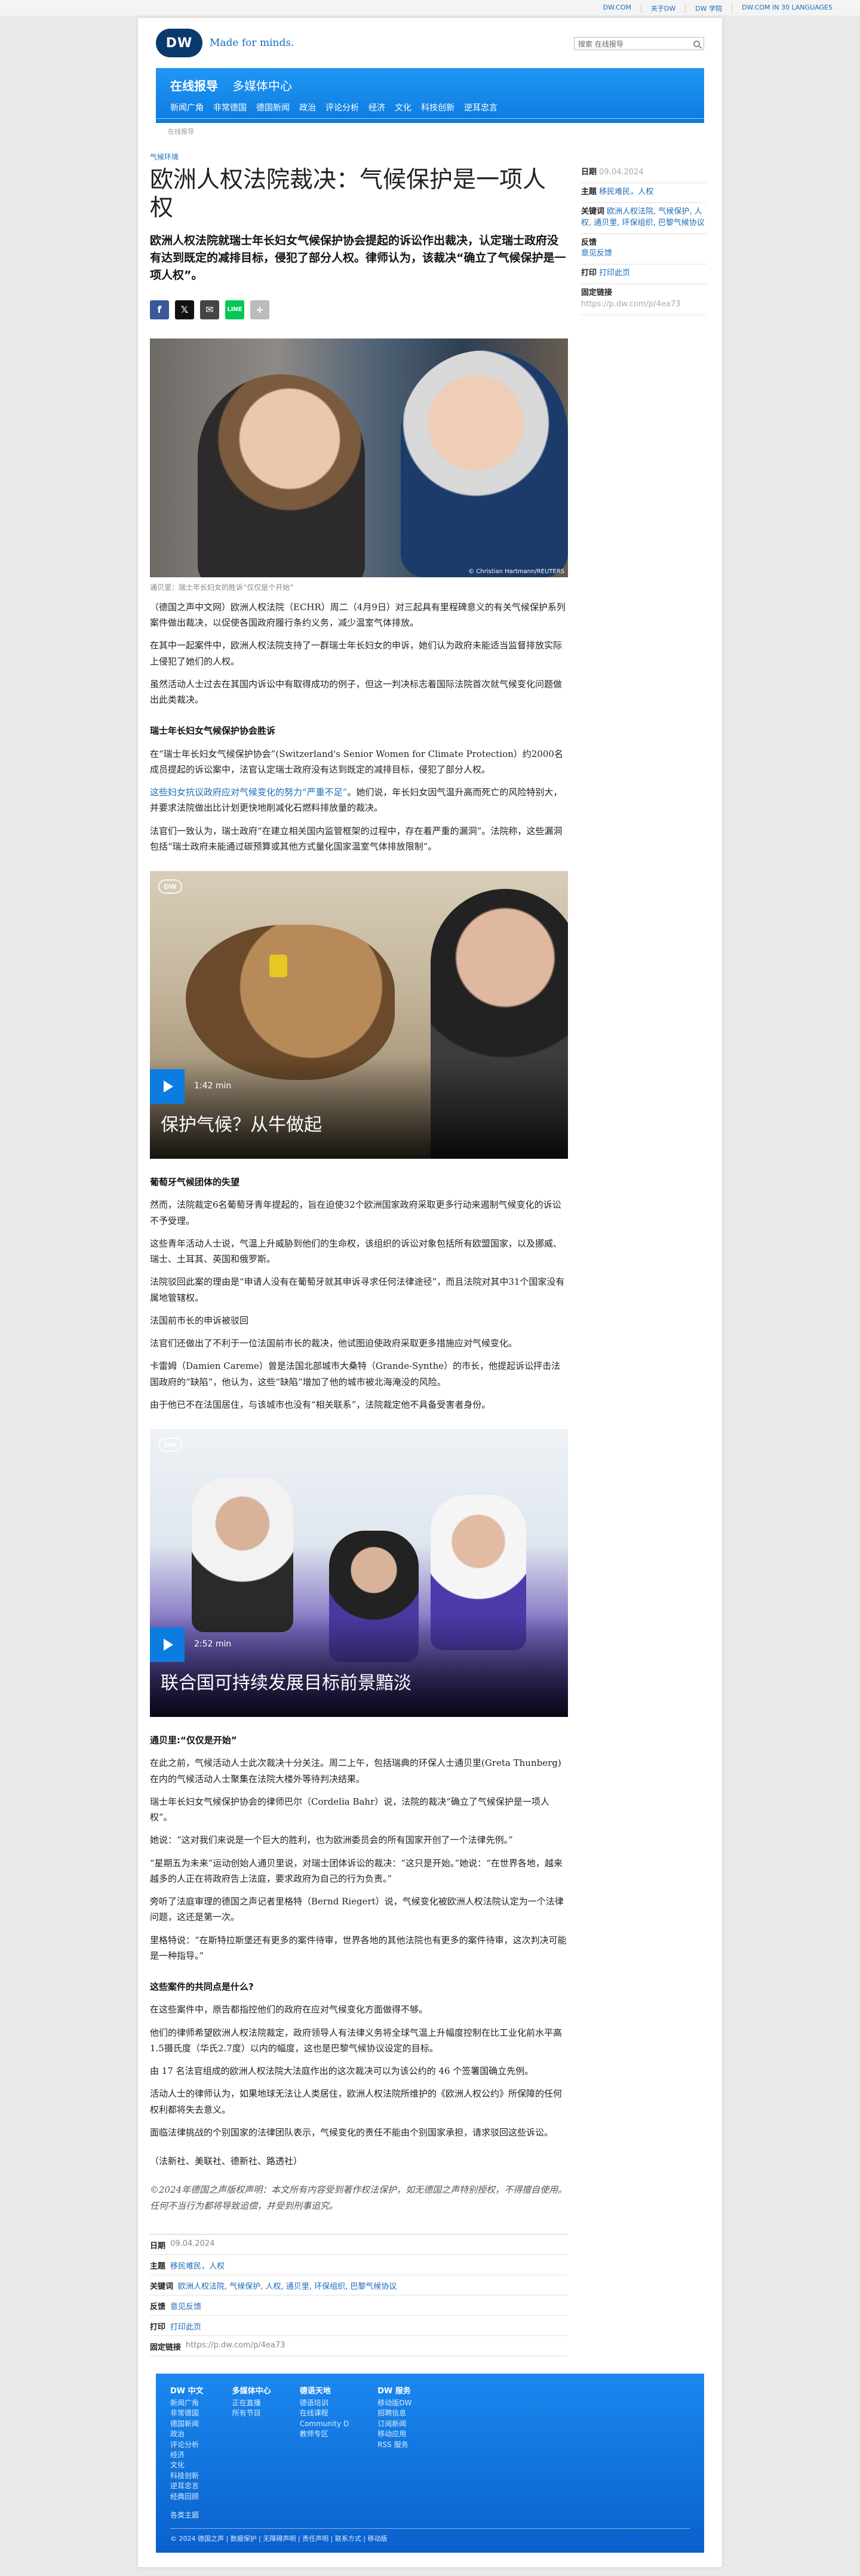 This screenshot has width=860, height=2576. I want to click on meta-label: 主题, so click(158, 2266).